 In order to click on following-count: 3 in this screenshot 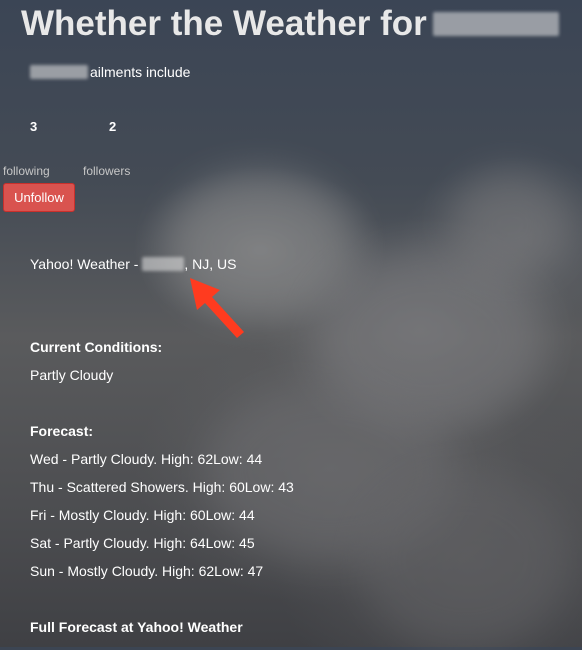, I will do `click(34, 126)`.